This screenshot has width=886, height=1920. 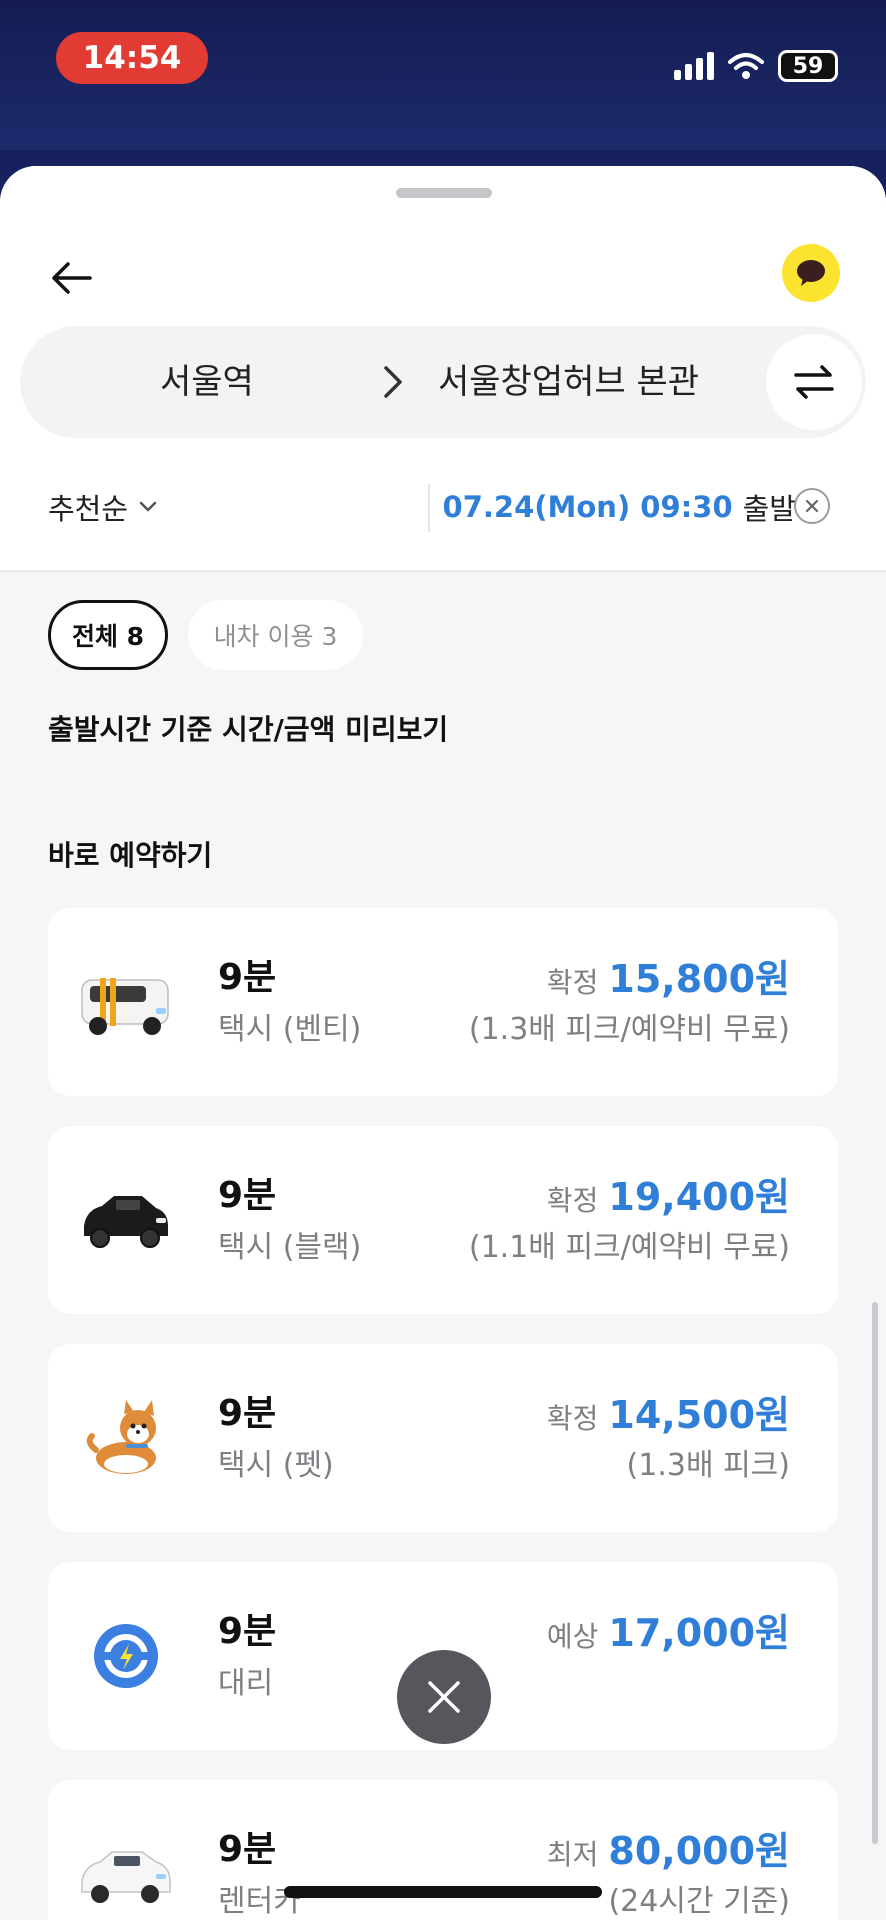 I want to click on route-bar: 서울역 서울창업허브 본관, so click(x=443, y=382).